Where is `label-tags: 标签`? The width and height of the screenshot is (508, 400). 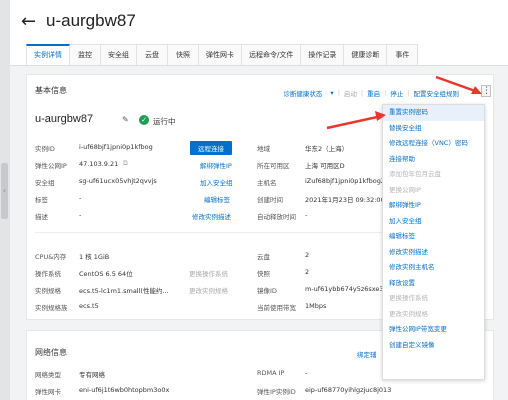 label-tags: 标签 is located at coordinates (41, 200).